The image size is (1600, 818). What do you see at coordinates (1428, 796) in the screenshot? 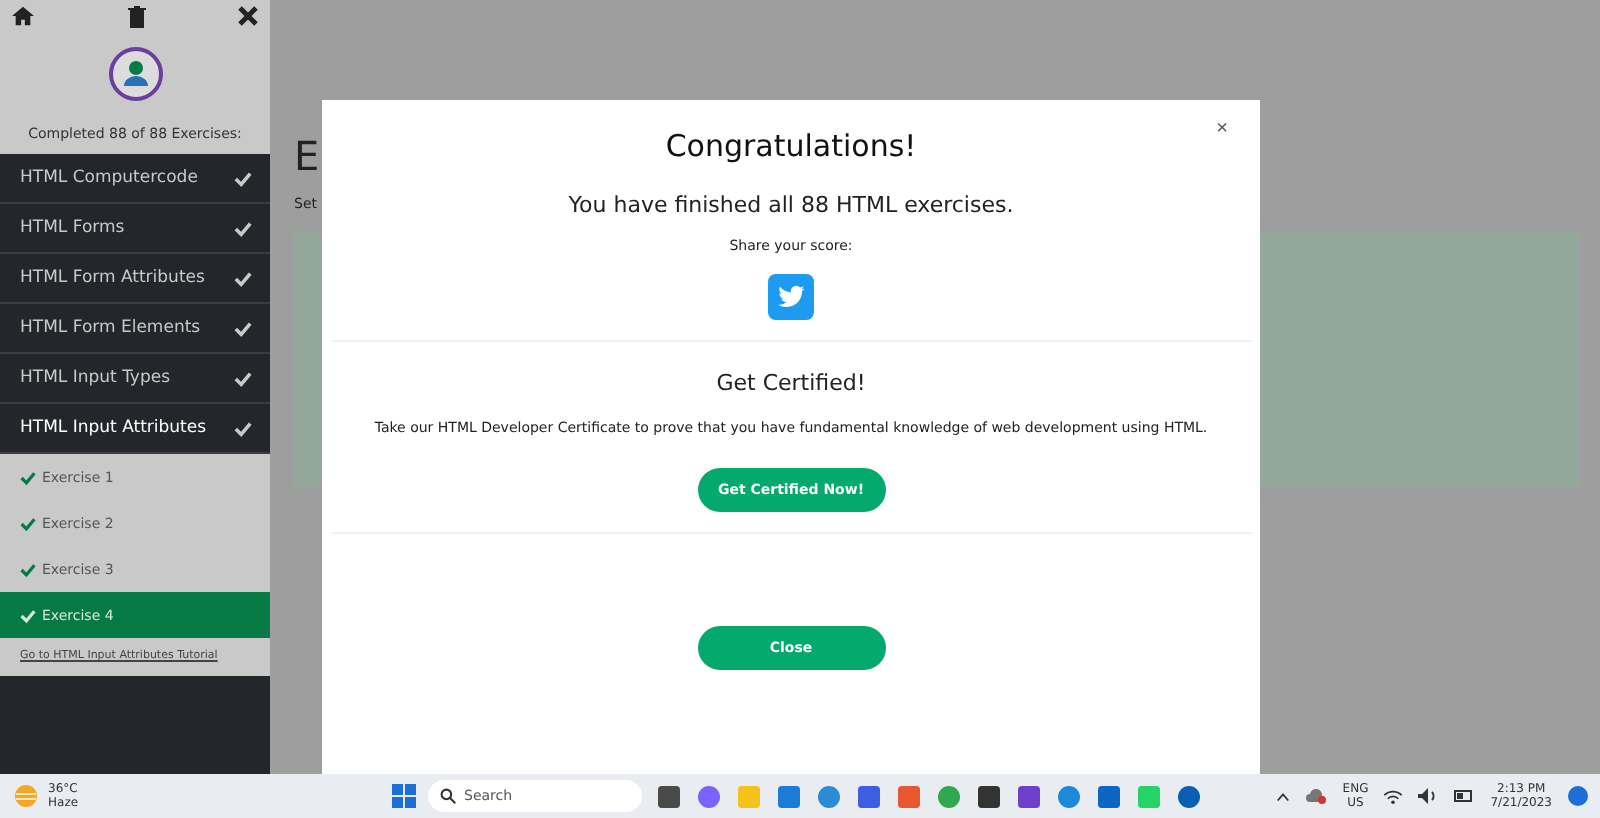
I see `speaker-icon` at bounding box center [1428, 796].